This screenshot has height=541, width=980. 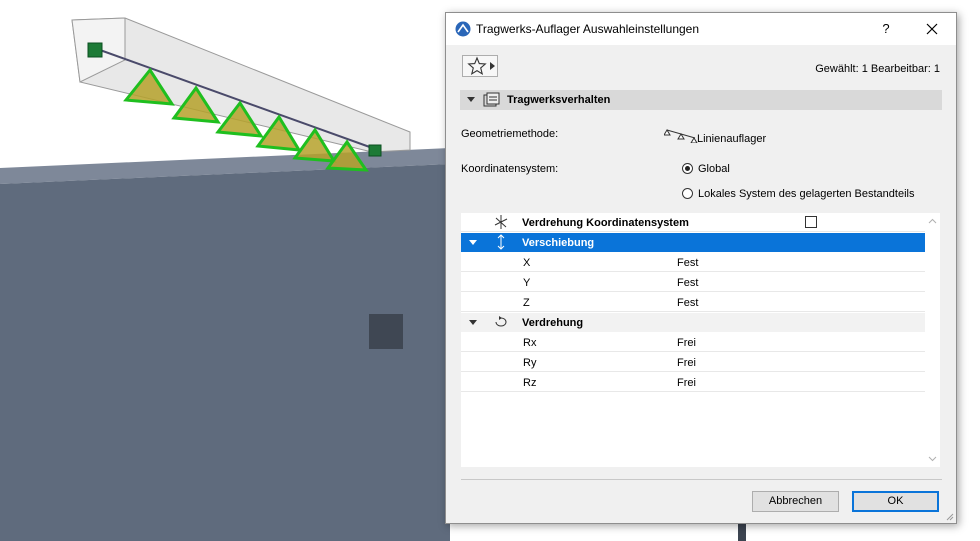 I want to click on cancel-button: Abbrechen, so click(x=795, y=501).